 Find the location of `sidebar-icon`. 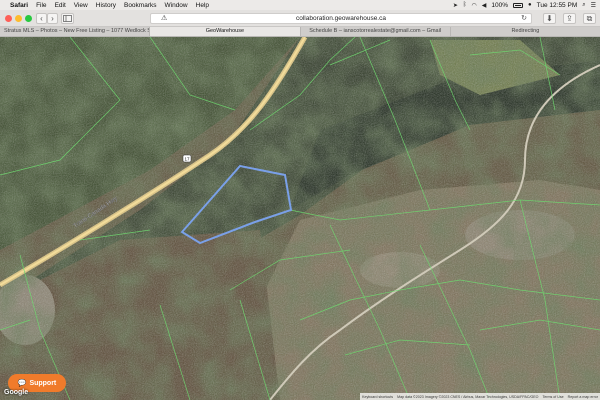

sidebar-icon is located at coordinates (67, 18).